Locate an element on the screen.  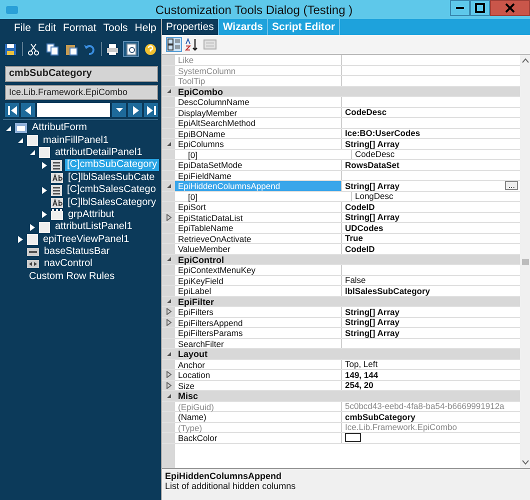
tree-item: mainFillPanel1 is located at coordinates (76, 140).